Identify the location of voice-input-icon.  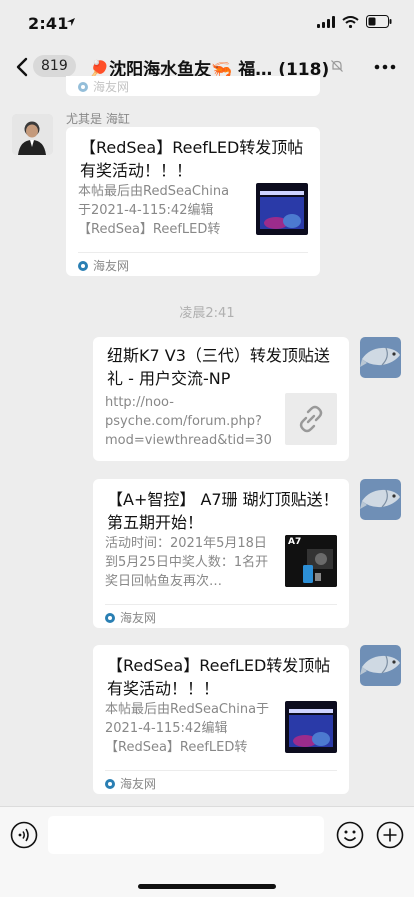
(24, 835).